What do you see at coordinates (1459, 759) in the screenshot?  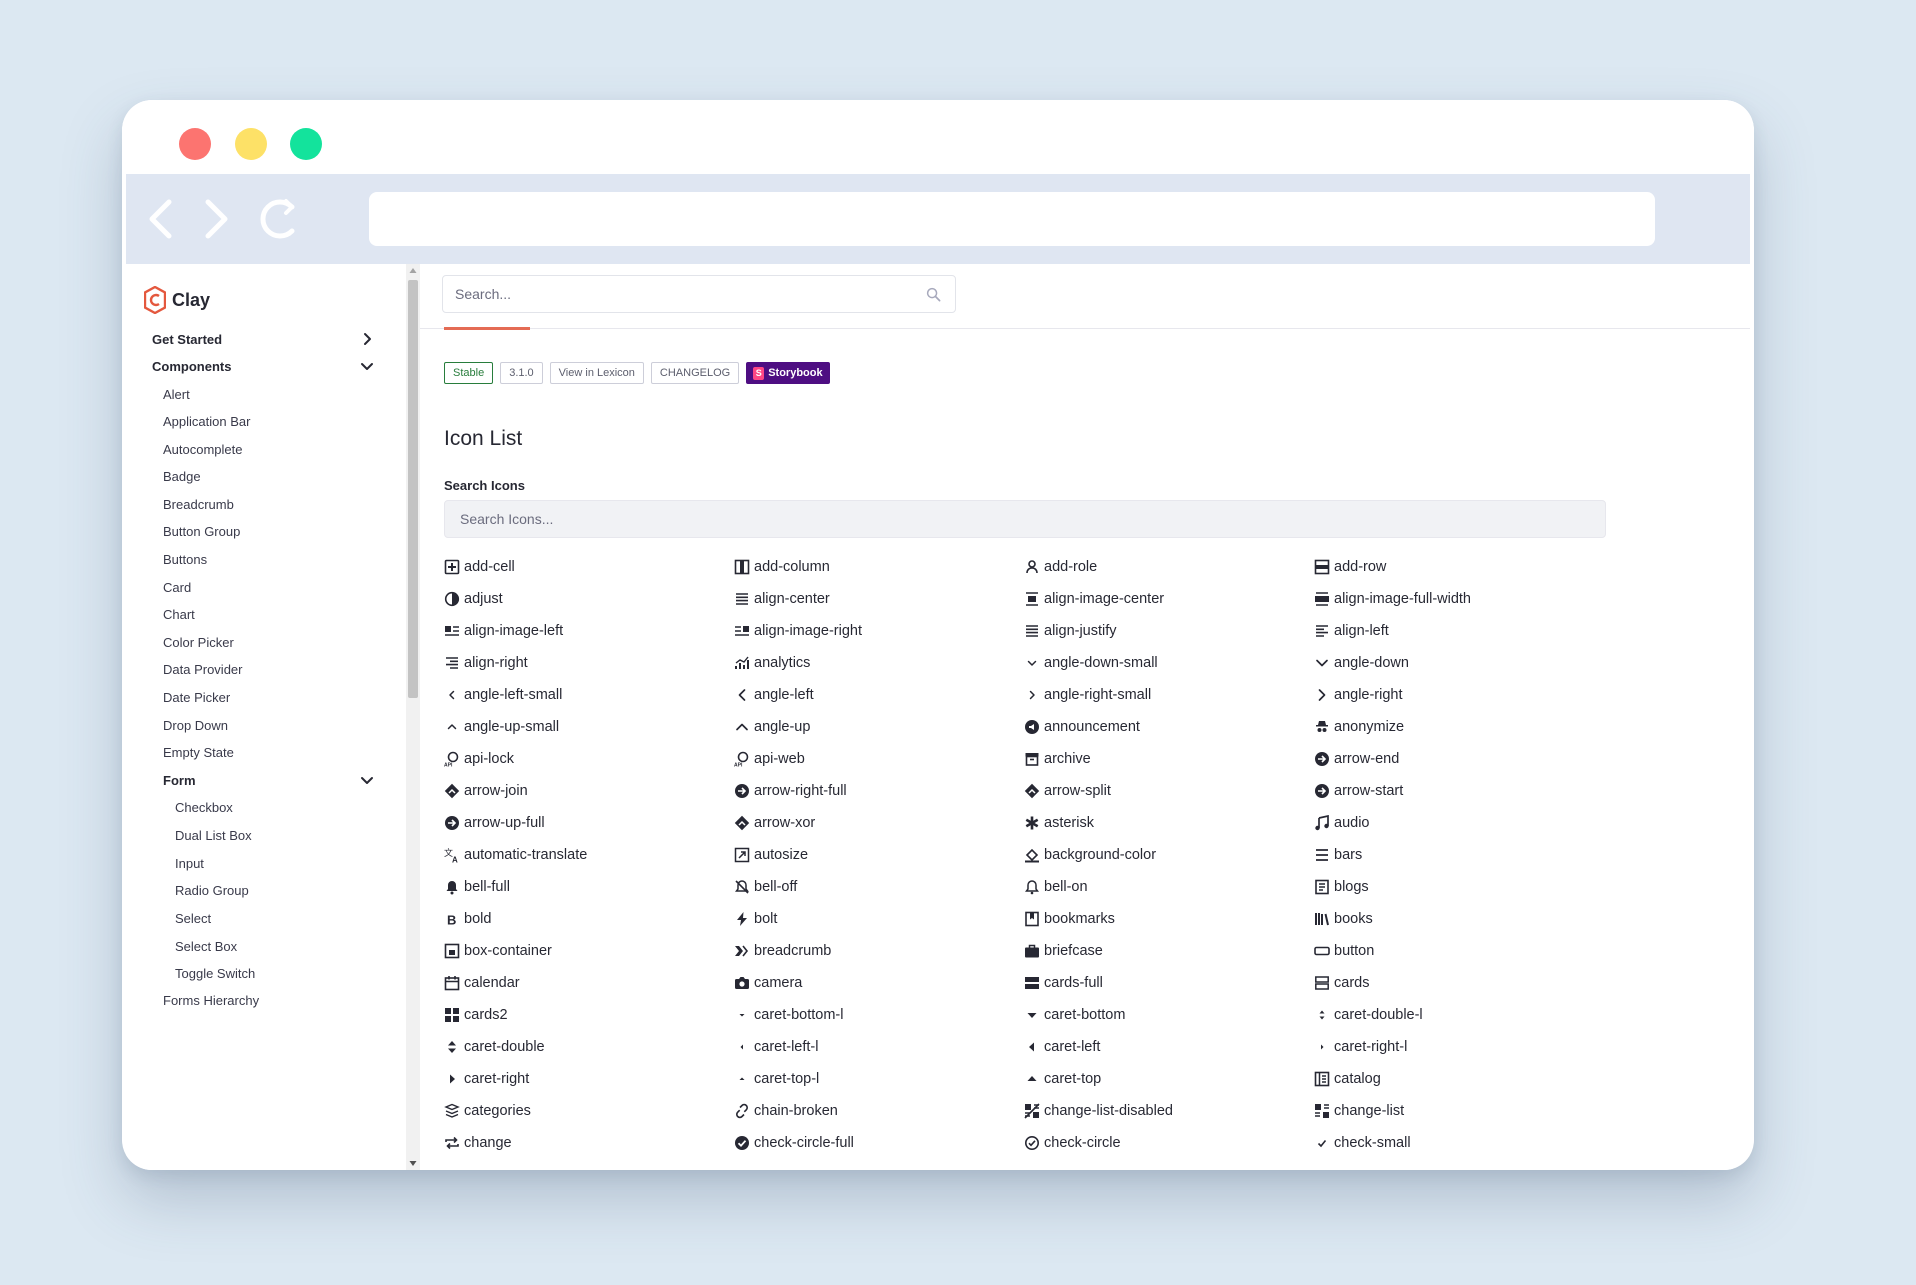 I see `icon-item-arrow-end: arrow-end` at bounding box center [1459, 759].